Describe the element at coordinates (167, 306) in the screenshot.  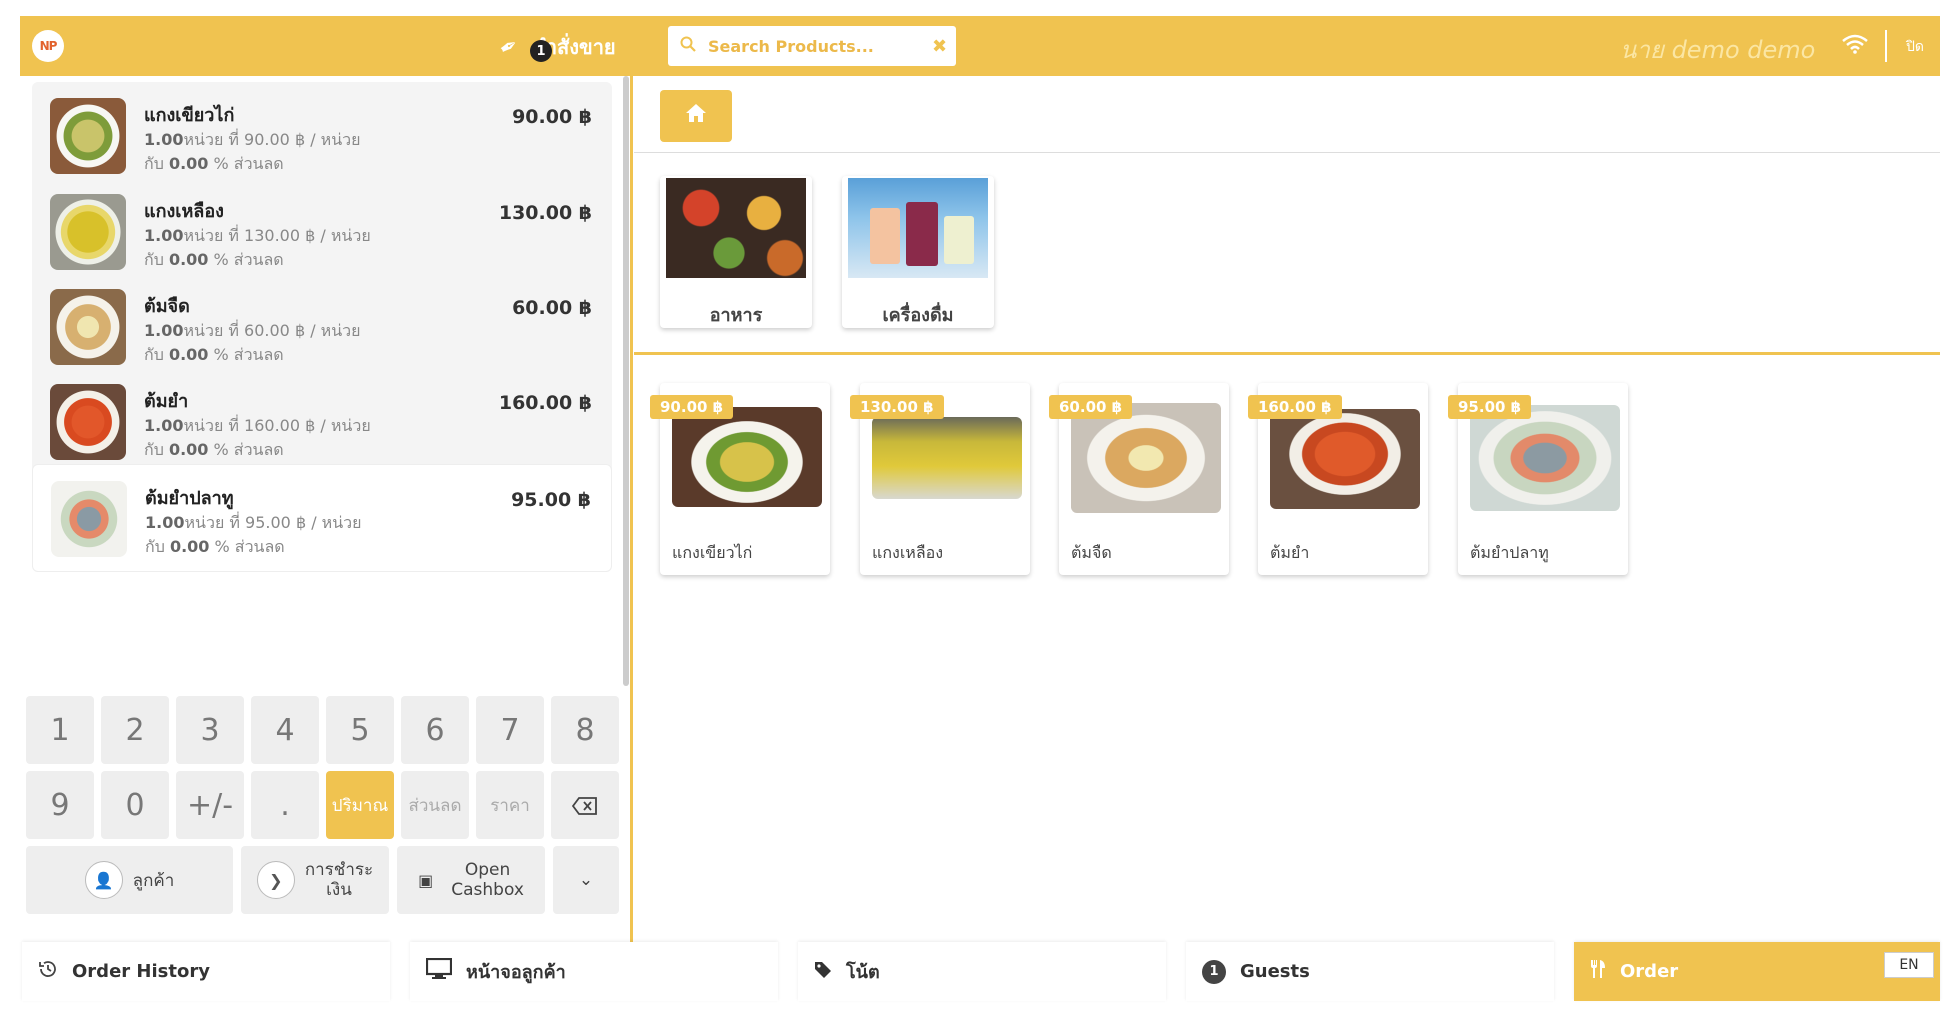
I see `order-line-name: ต้มจืด` at that location.